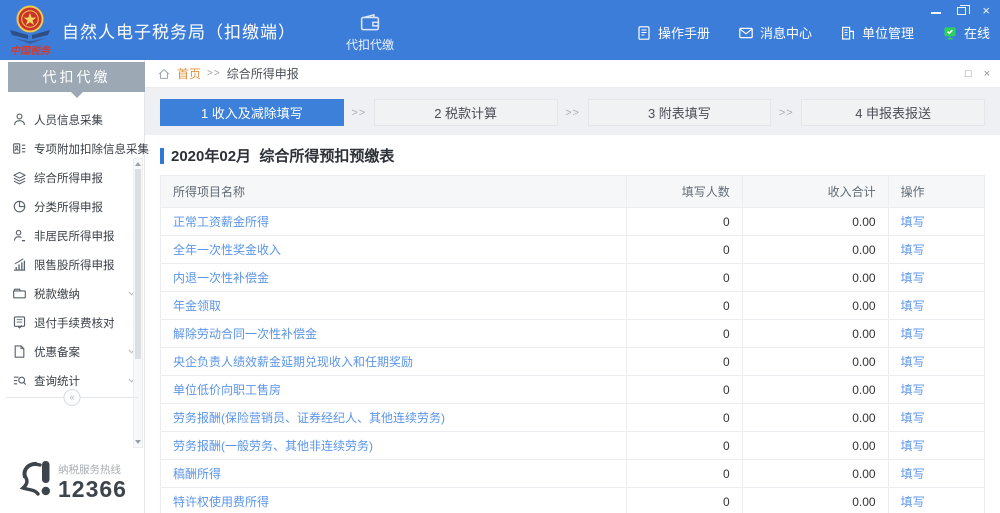 Image resolution: width=1000 pixels, height=513 pixels. Describe the element at coordinates (68, 120) in the screenshot. I see `sidebar-item-label: 人员信息采集` at that location.